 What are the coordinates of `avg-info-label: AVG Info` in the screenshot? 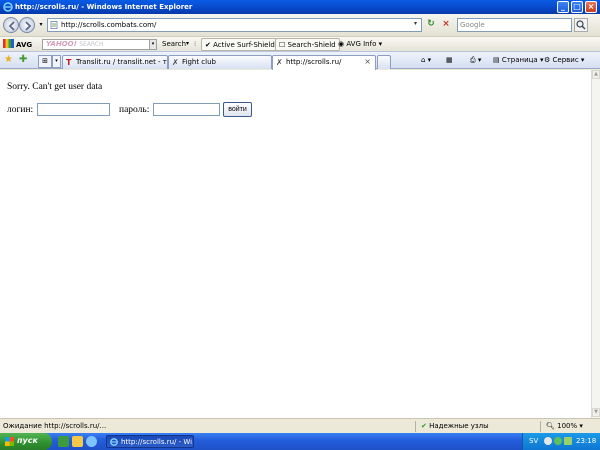 It's located at (361, 44).